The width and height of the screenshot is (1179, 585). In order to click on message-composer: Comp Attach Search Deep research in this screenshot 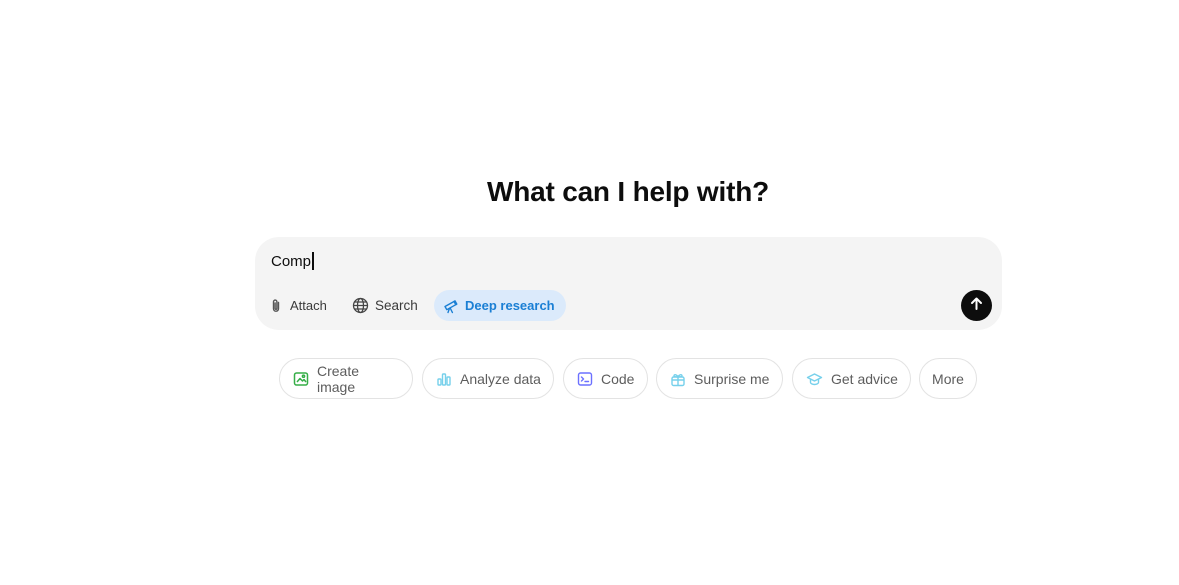, I will do `click(628, 283)`.